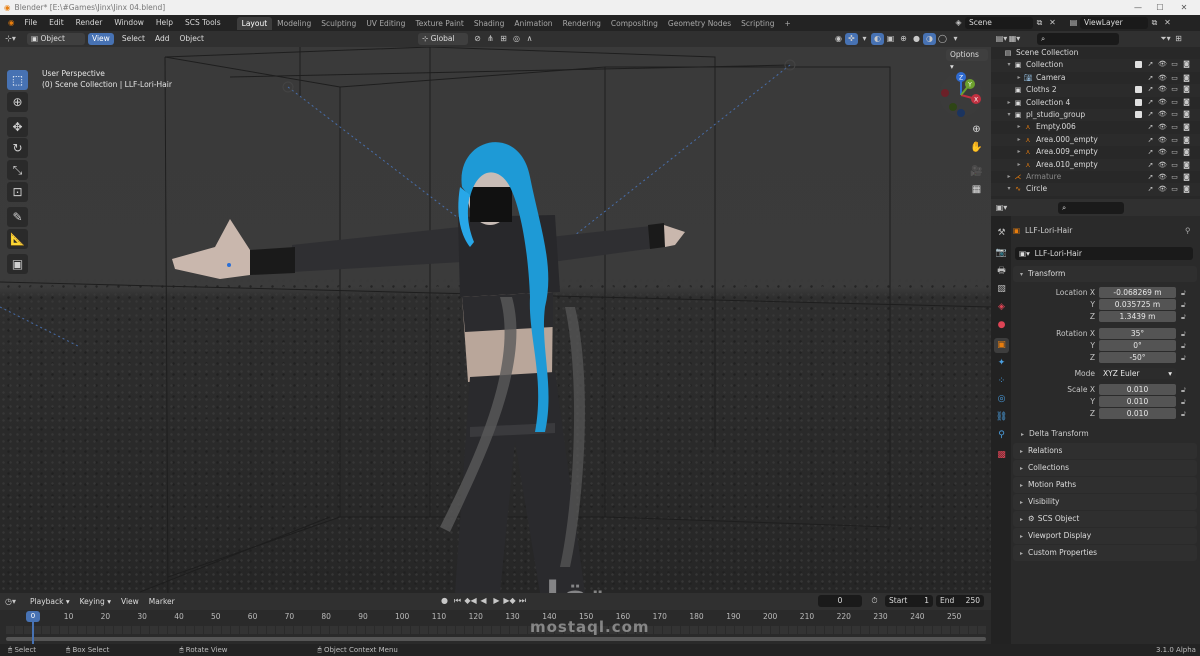 The height and width of the screenshot is (656, 1200). What do you see at coordinates (17, 148) in the screenshot?
I see `rotate-tool-icon: ↻` at bounding box center [17, 148].